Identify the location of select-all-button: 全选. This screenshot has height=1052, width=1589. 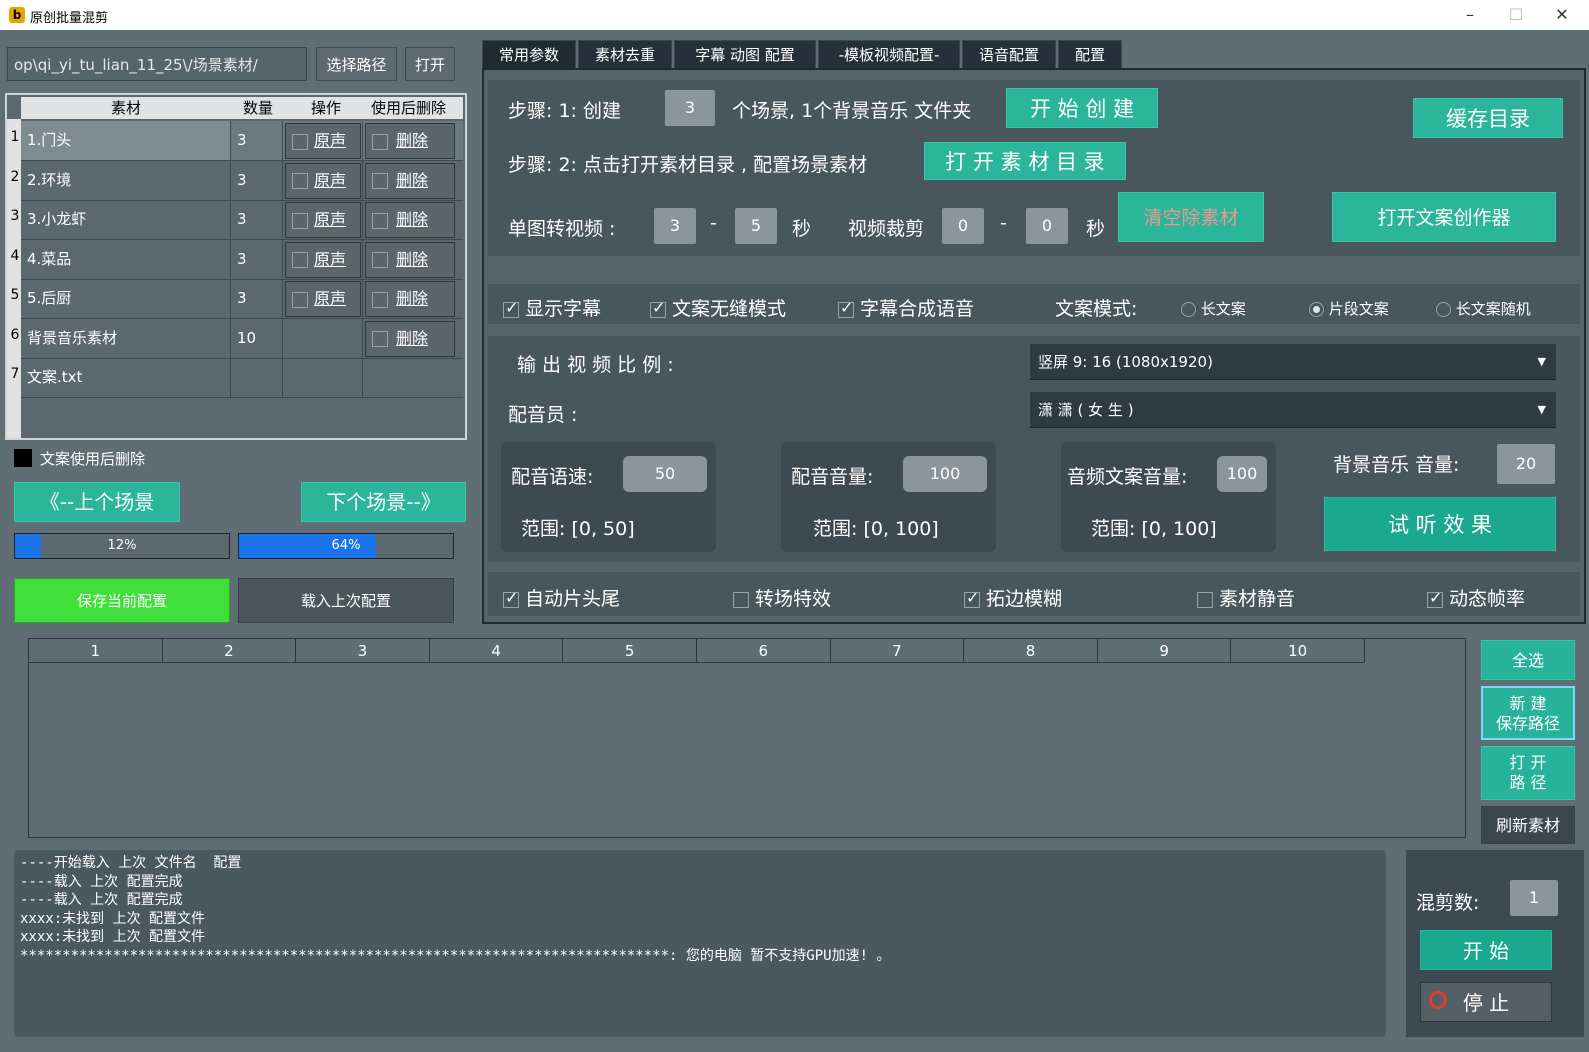
(1528, 660).